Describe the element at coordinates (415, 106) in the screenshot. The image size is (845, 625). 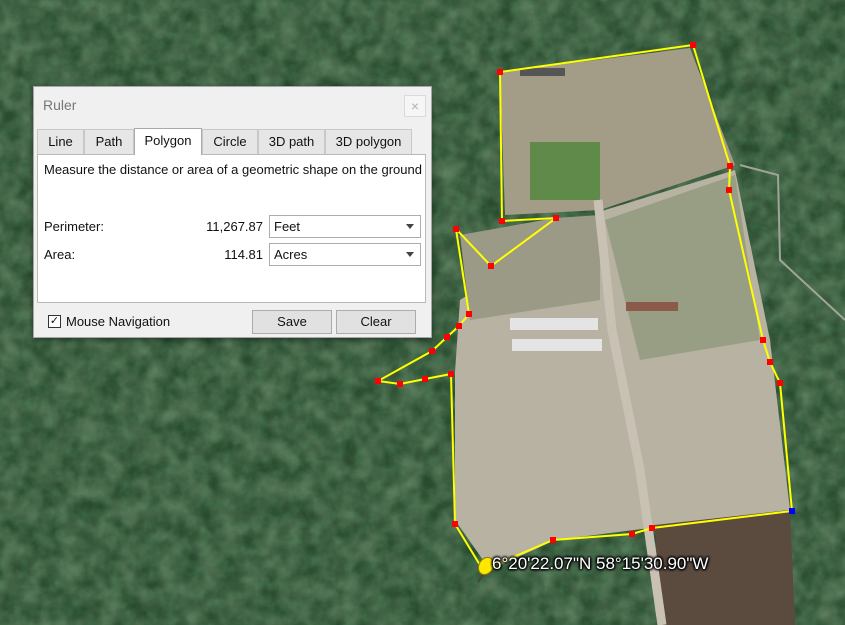
I see `close-icon: ×` at that location.